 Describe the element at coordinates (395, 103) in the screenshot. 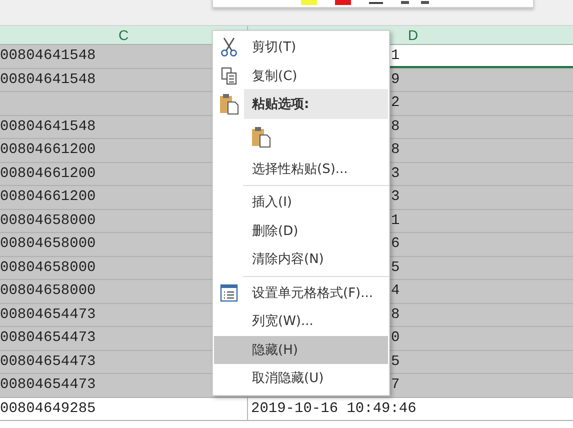

I see `table-cell: 2` at that location.